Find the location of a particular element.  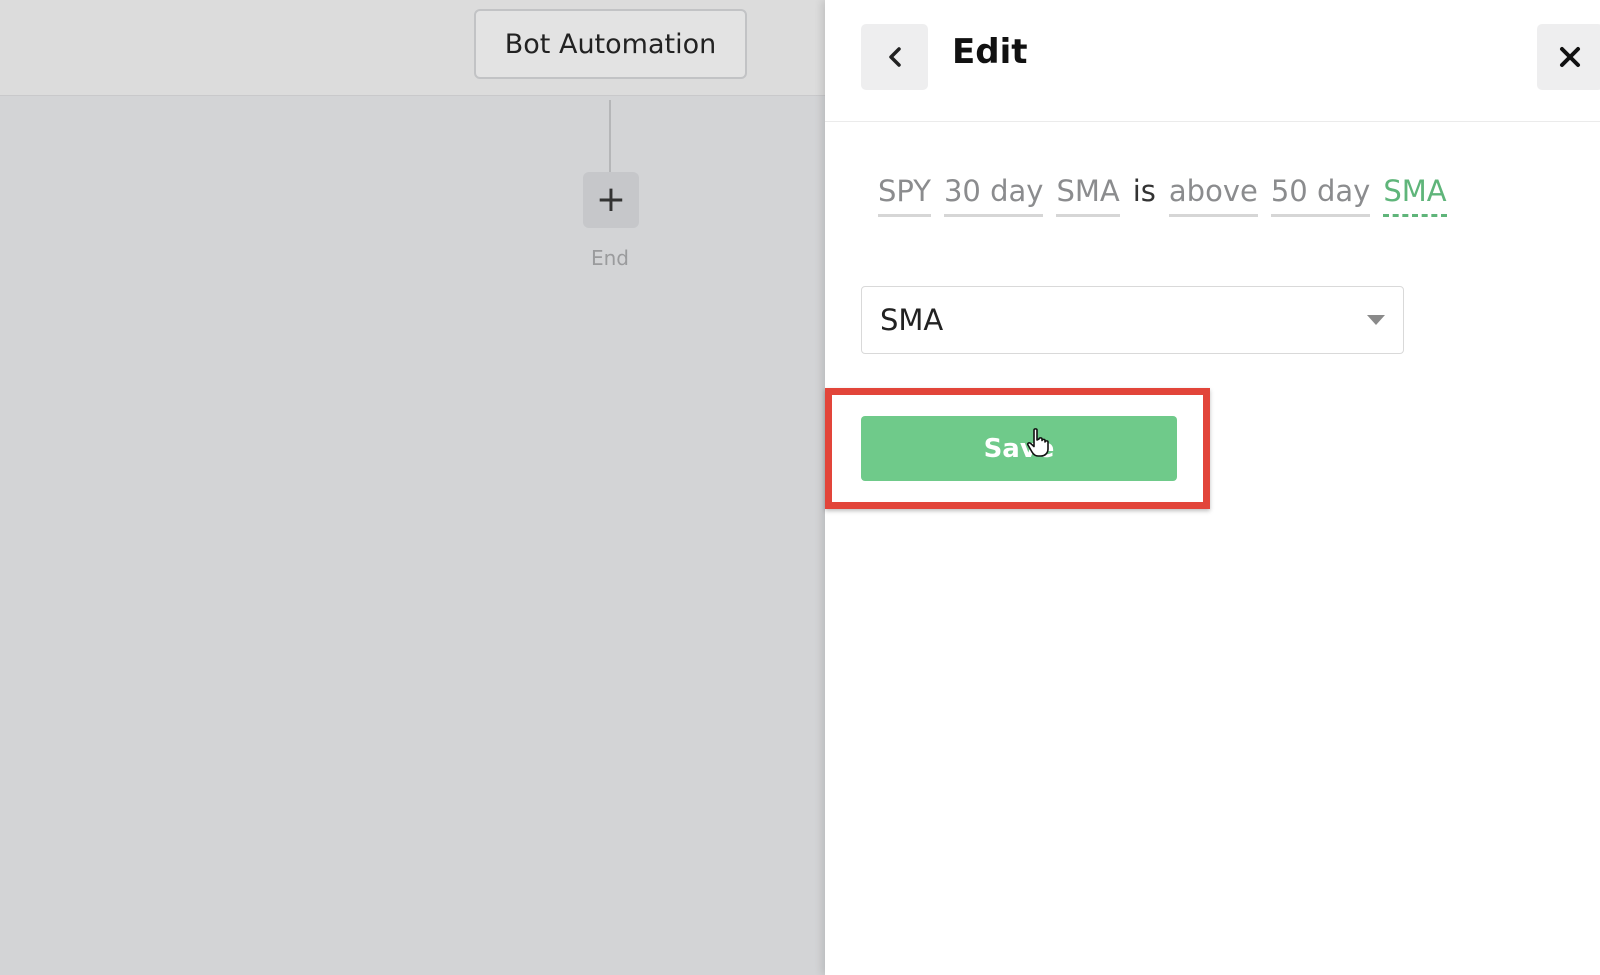

panel-header: Edit is located at coordinates (1212, 61).